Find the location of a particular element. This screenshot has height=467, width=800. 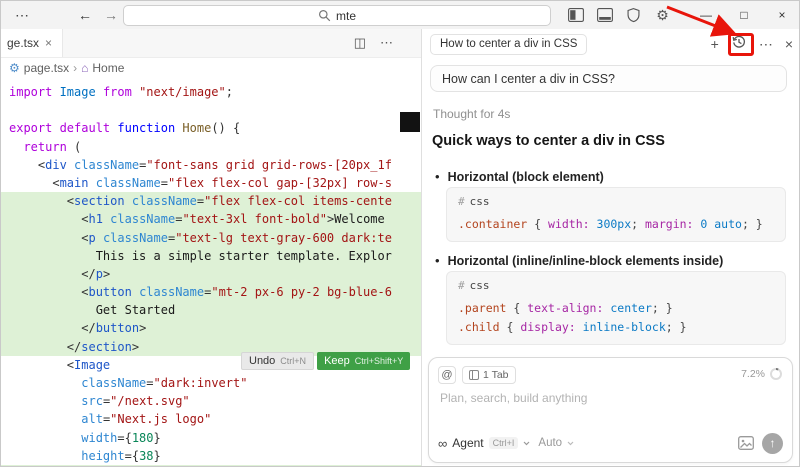

tab-label: ge.tsx is located at coordinates (23, 43).